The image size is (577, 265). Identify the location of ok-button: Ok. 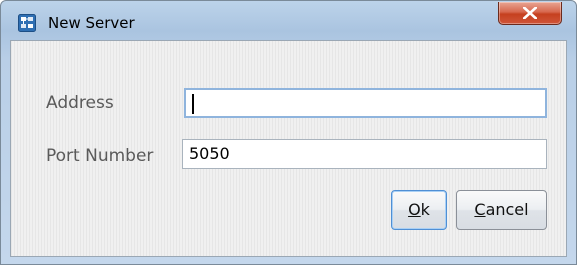
(419, 210).